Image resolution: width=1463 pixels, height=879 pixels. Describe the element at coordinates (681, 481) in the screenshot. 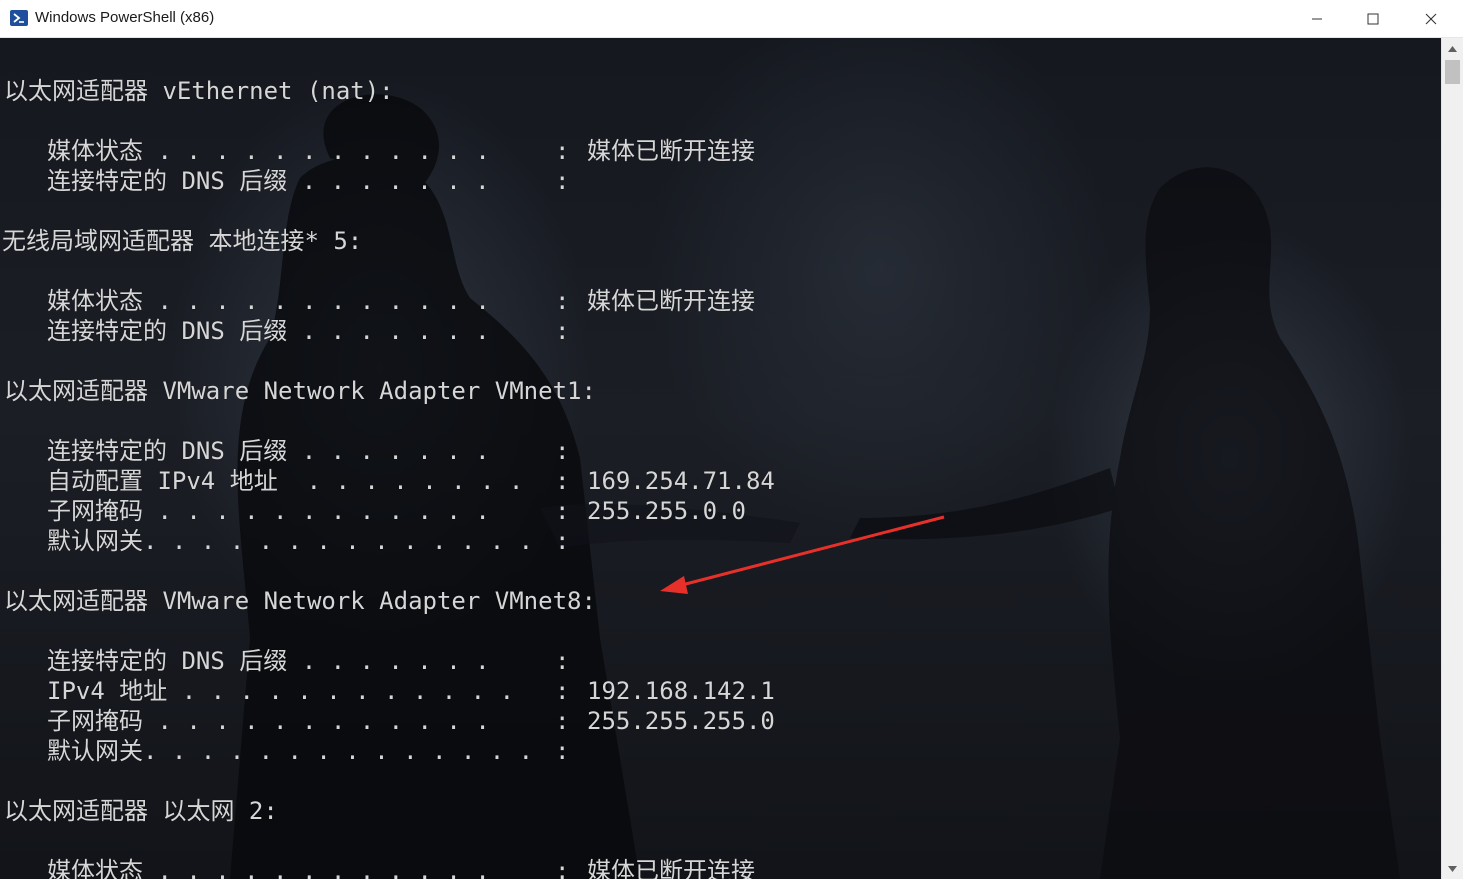

I see `entry-value: 169.254.71.84` at that location.